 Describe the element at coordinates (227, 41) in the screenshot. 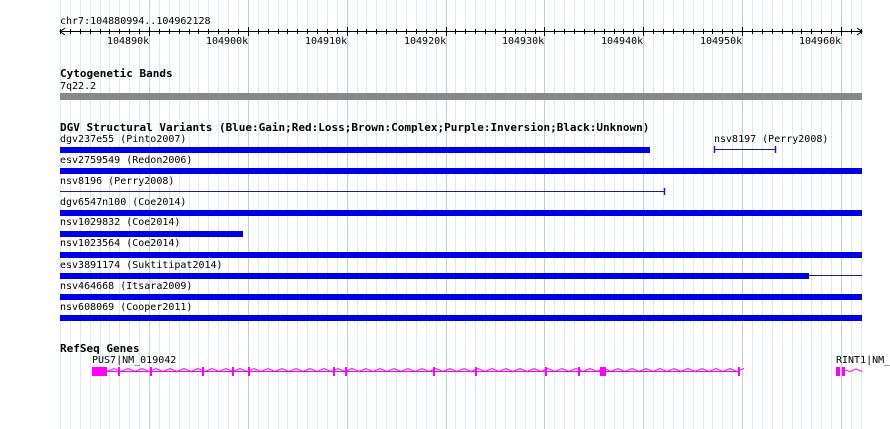

I see `ruler-tick-label: 104900k` at that location.